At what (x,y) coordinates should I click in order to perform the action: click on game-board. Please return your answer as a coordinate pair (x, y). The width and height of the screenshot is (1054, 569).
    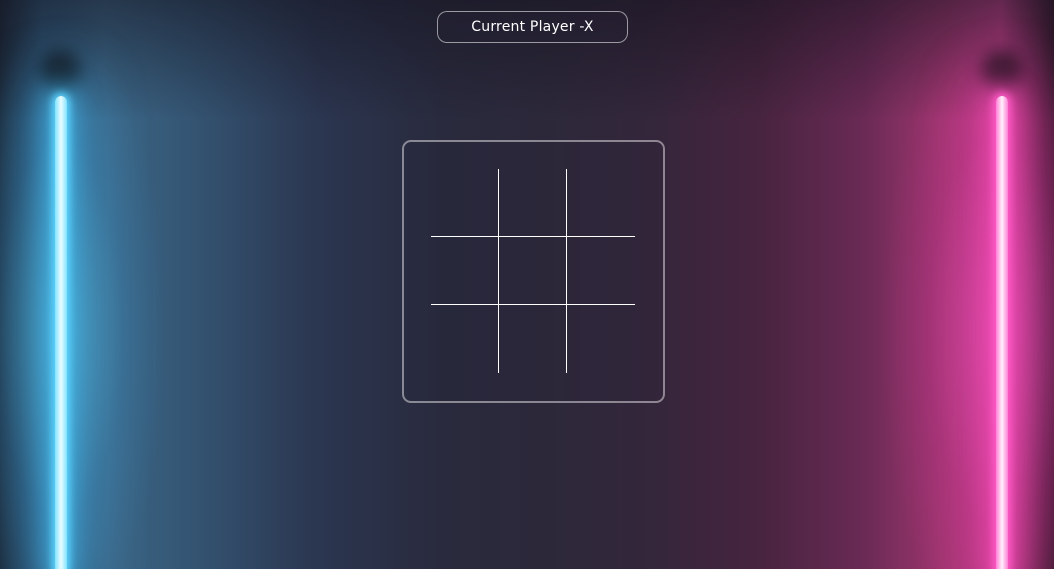
    Looking at the image, I should click on (534, 272).